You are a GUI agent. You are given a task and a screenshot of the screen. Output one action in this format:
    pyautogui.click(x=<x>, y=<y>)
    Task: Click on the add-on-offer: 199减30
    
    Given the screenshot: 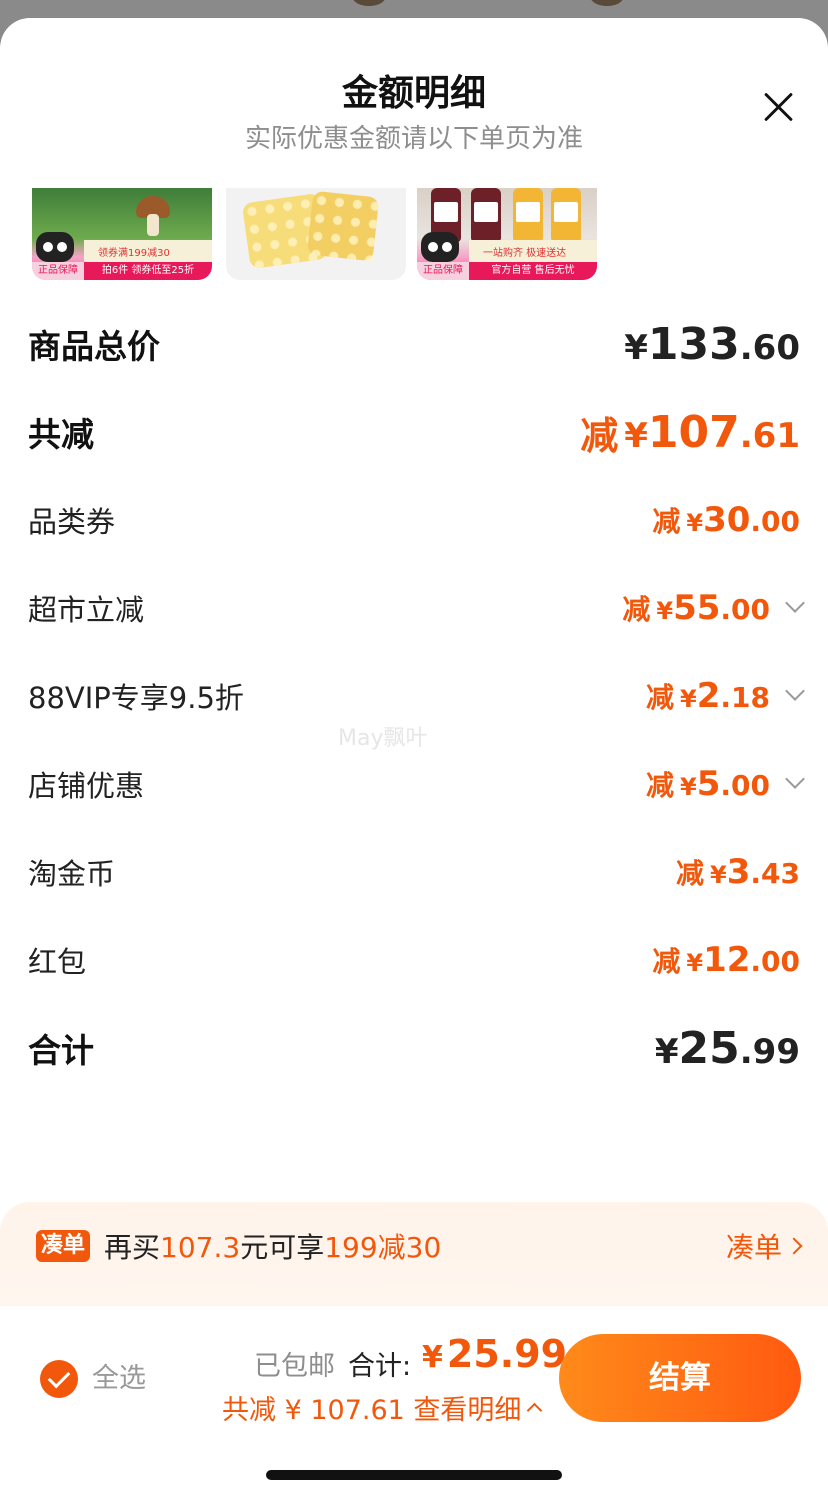 What is the action you would take?
    pyautogui.click(x=383, y=1247)
    